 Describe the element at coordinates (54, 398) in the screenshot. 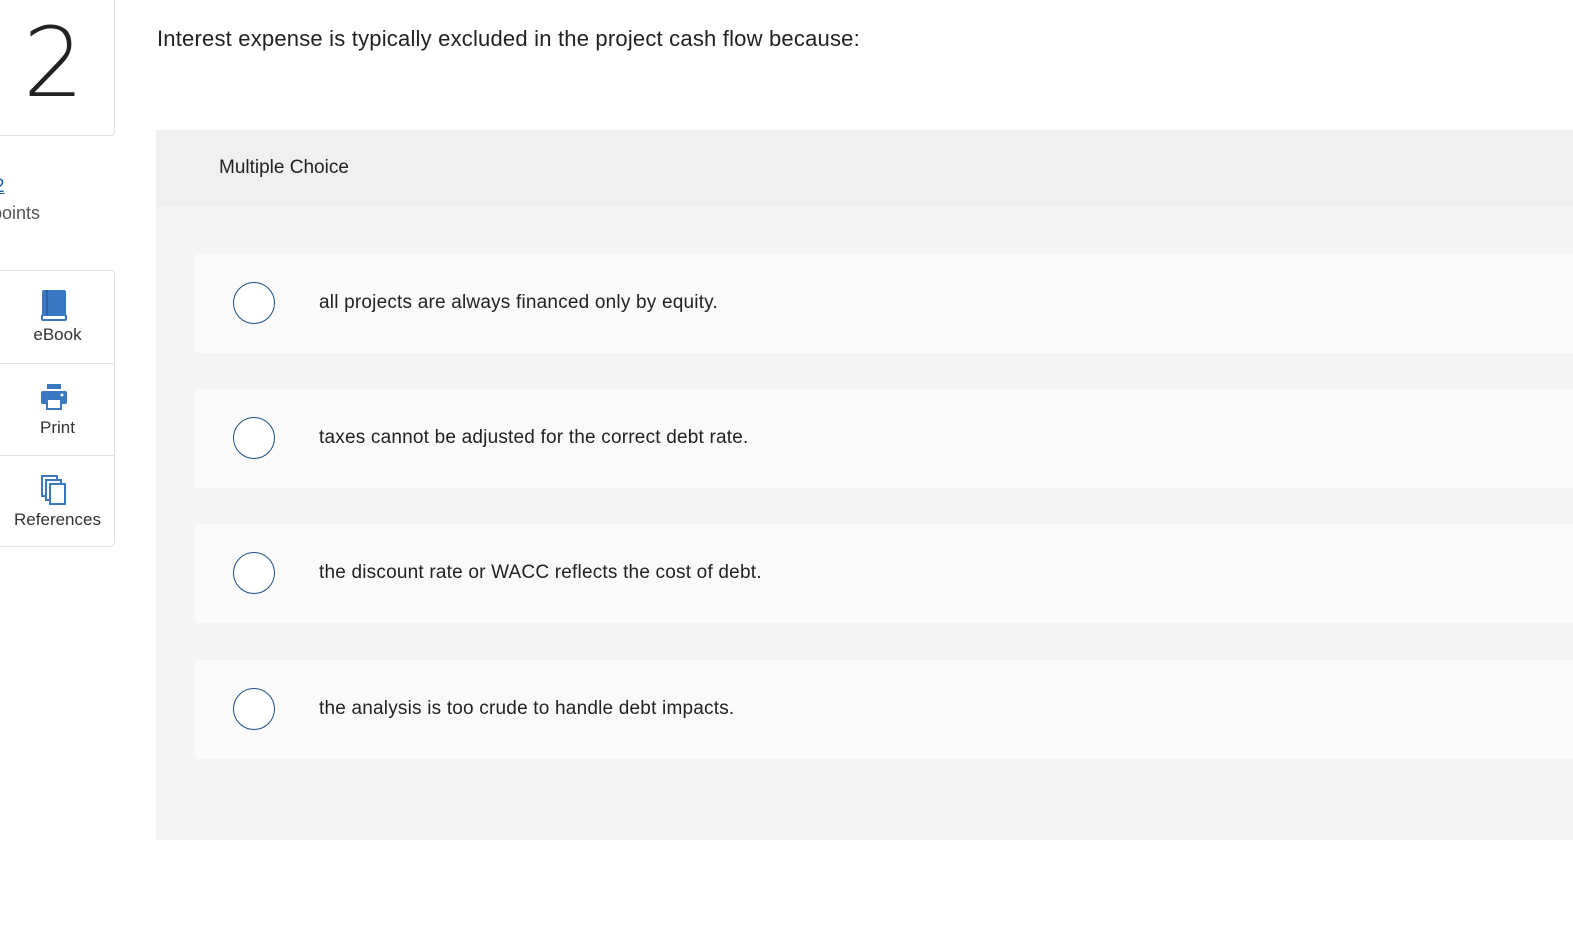

I see `printer-icon` at that location.